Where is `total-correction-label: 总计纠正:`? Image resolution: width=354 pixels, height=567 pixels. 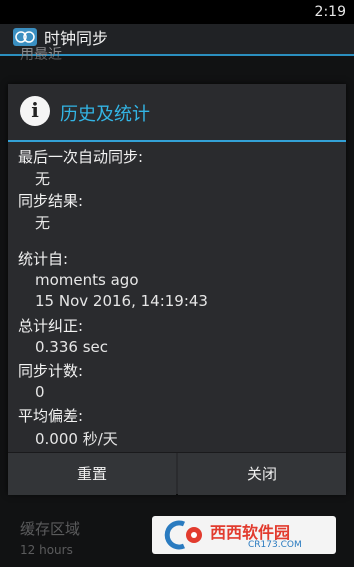 total-correction-label: 总计纠正: is located at coordinates (51, 326).